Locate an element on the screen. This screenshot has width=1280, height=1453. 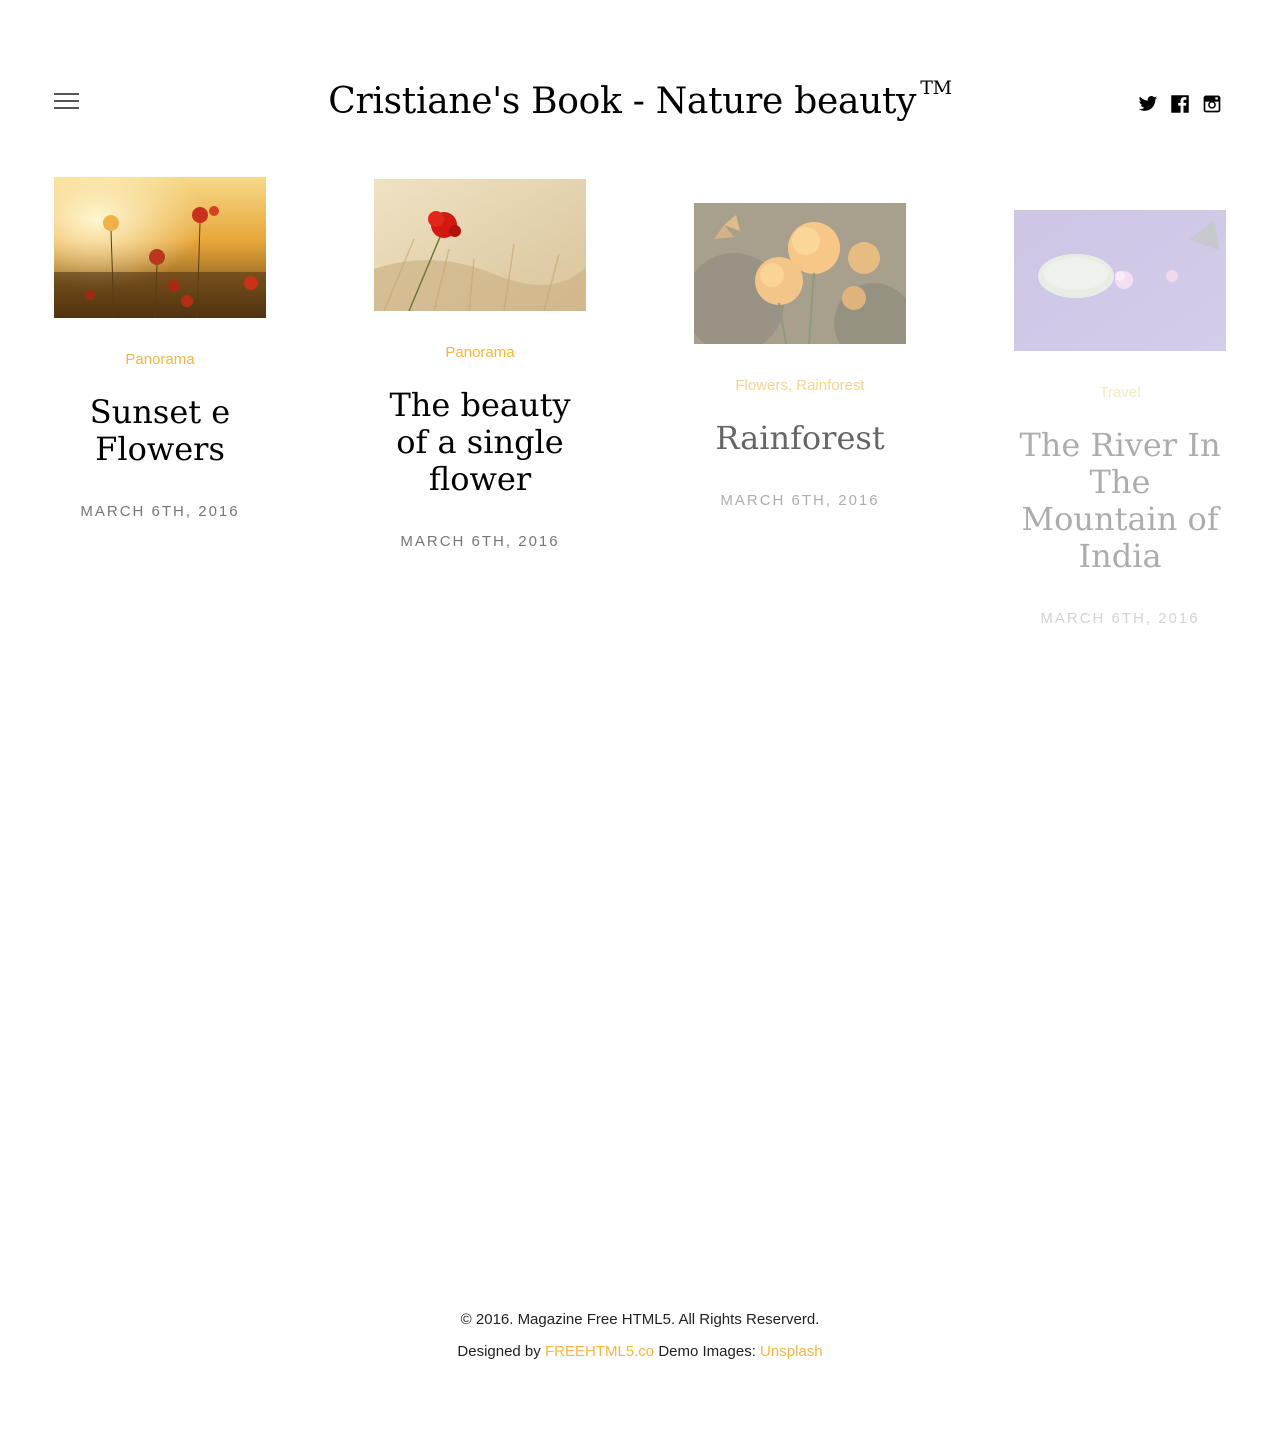
instagram-icon is located at coordinates (1212, 104).